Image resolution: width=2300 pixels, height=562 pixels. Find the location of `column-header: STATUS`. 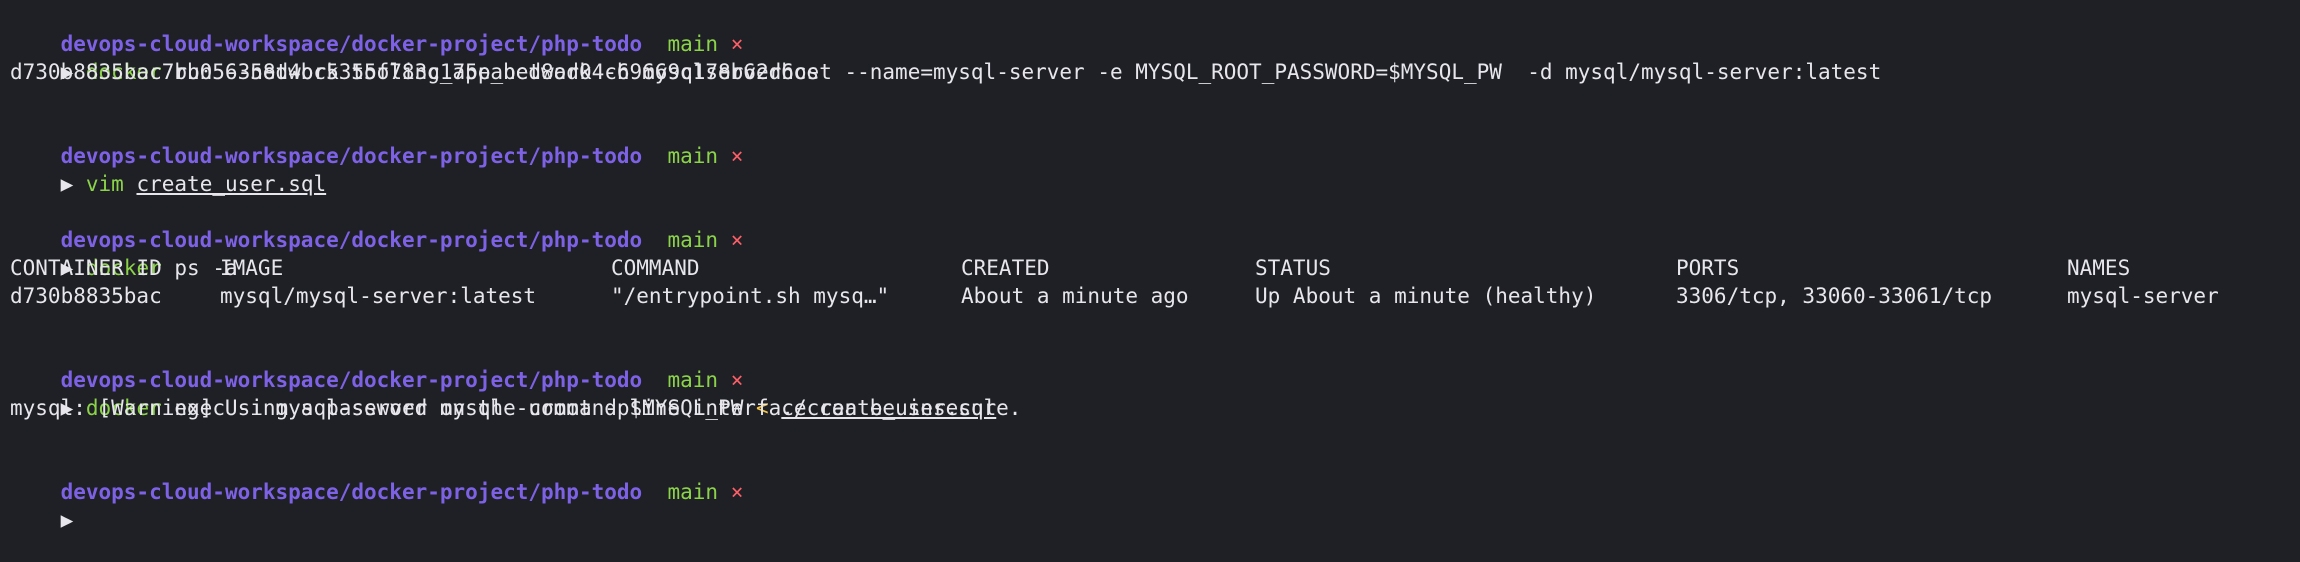

column-header: STATUS is located at coordinates (1293, 268).